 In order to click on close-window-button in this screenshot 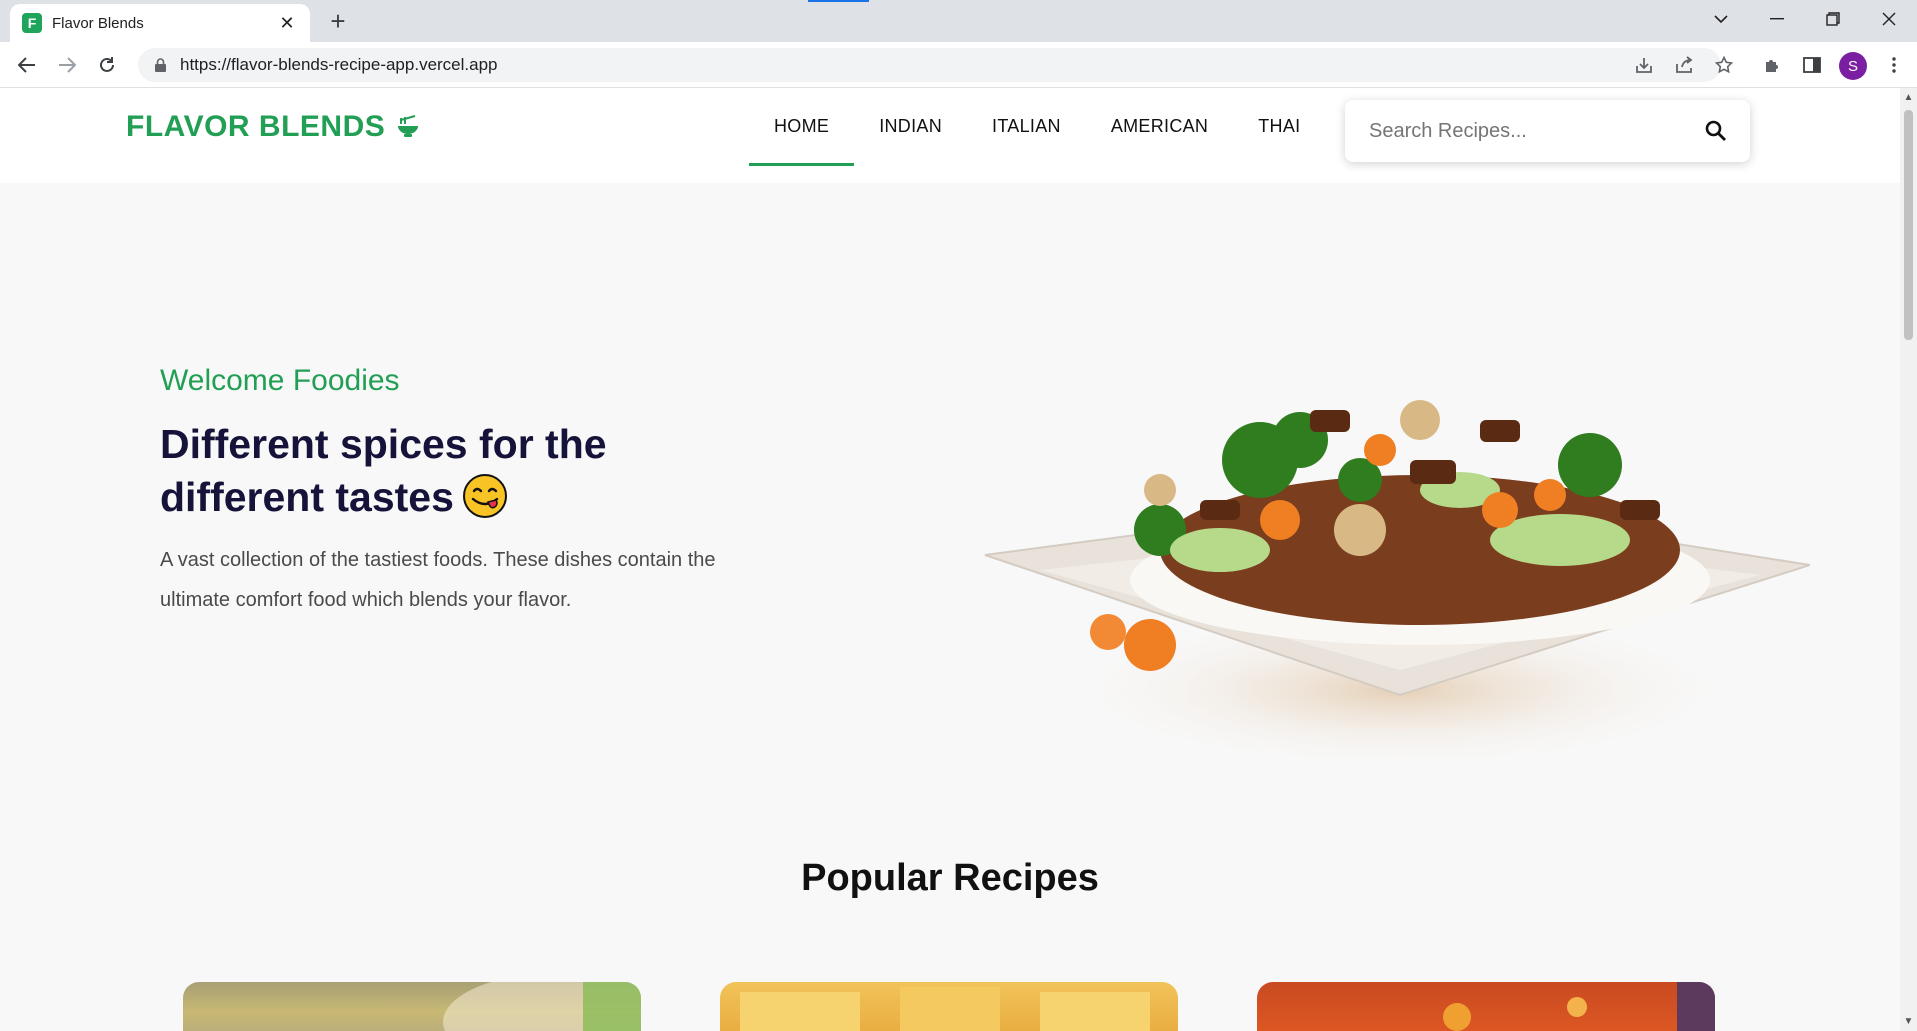, I will do `click(1889, 19)`.